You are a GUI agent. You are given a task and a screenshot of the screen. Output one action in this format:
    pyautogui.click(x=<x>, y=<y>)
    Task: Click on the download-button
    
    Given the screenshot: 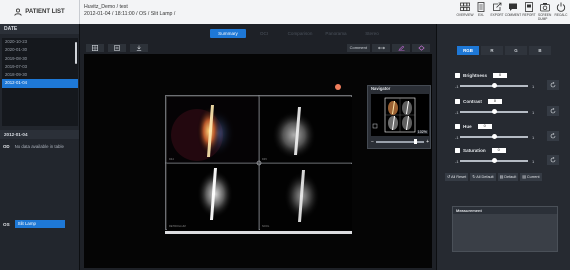 What is the action you would take?
    pyautogui.click(x=139, y=48)
    